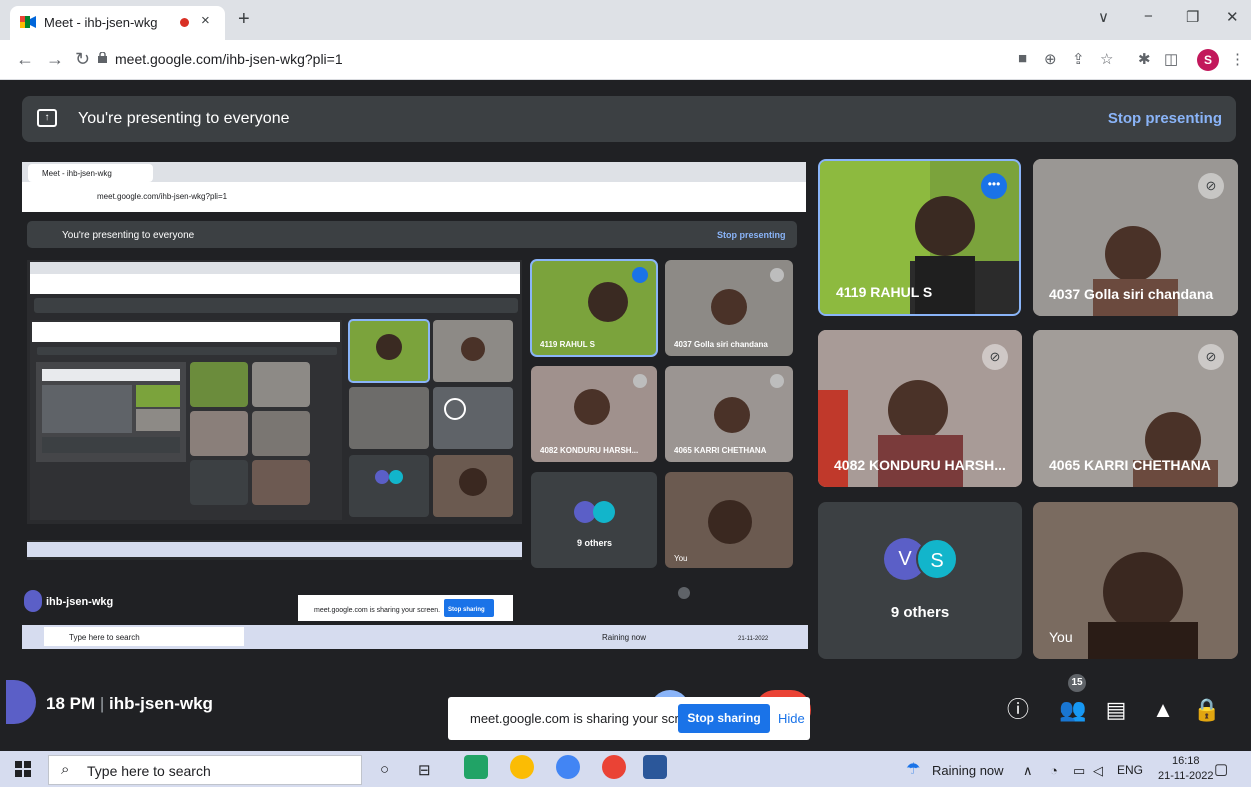  What do you see at coordinates (205, 20) in the screenshot?
I see `tab-close-icon: ×` at bounding box center [205, 20].